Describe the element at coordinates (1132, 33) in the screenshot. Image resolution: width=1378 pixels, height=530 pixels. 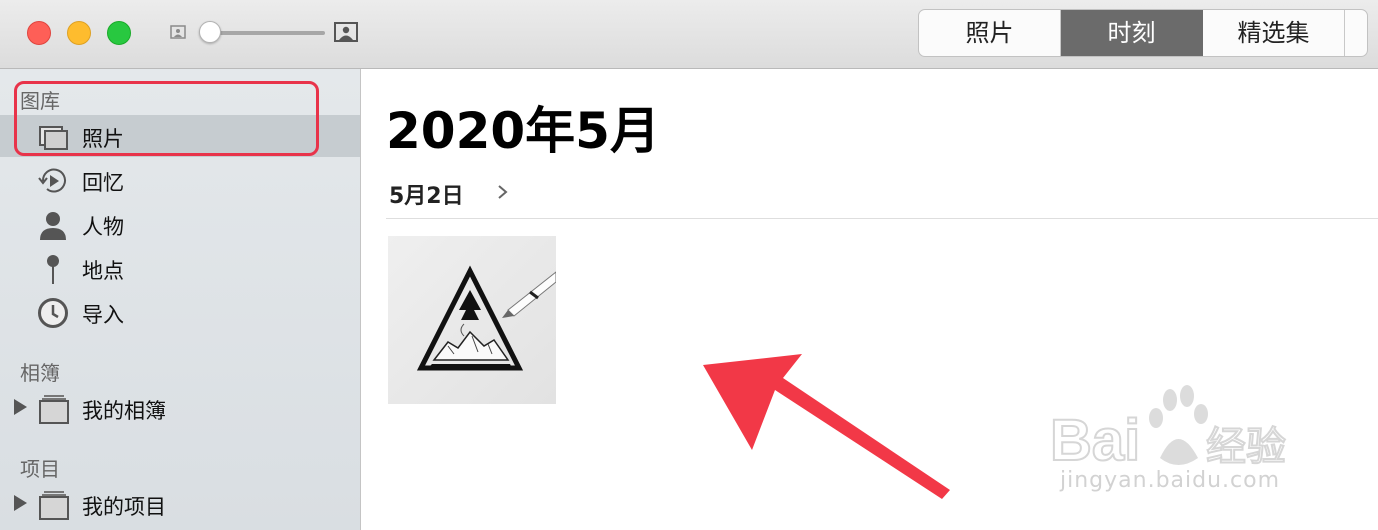
I see `tab-moments: 时刻` at that location.